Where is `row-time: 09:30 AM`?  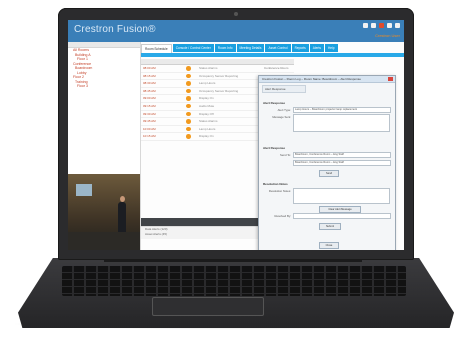 row-time: 09:30 AM is located at coordinates (149, 113).